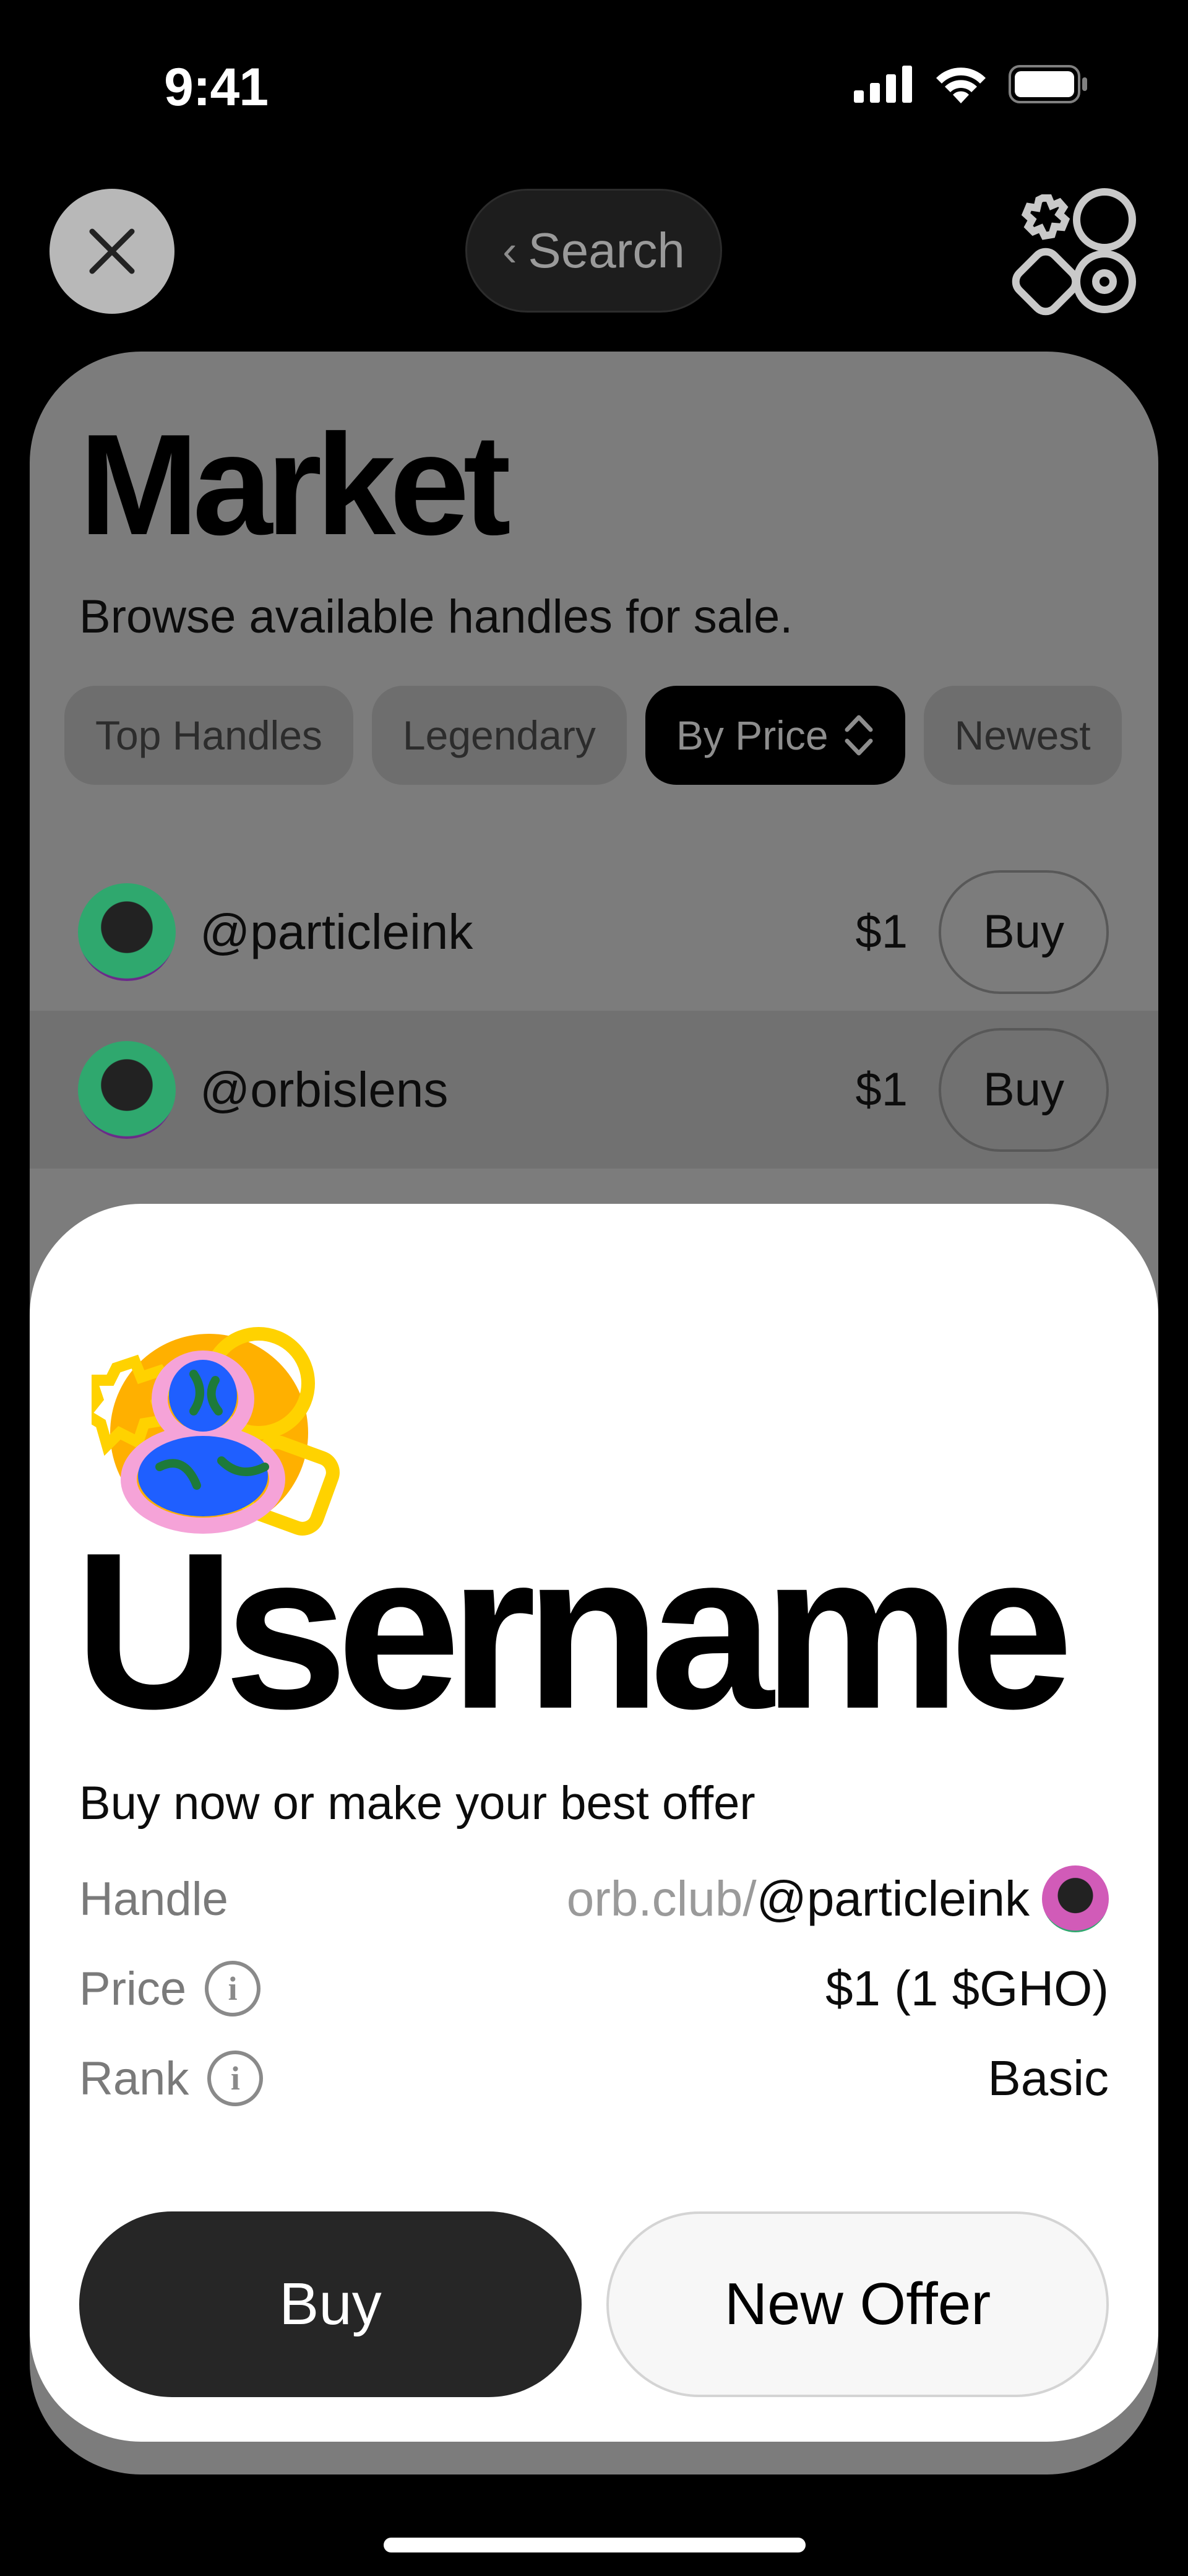 The width and height of the screenshot is (1188, 2576). I want to click on close-button, so click(112, 251).